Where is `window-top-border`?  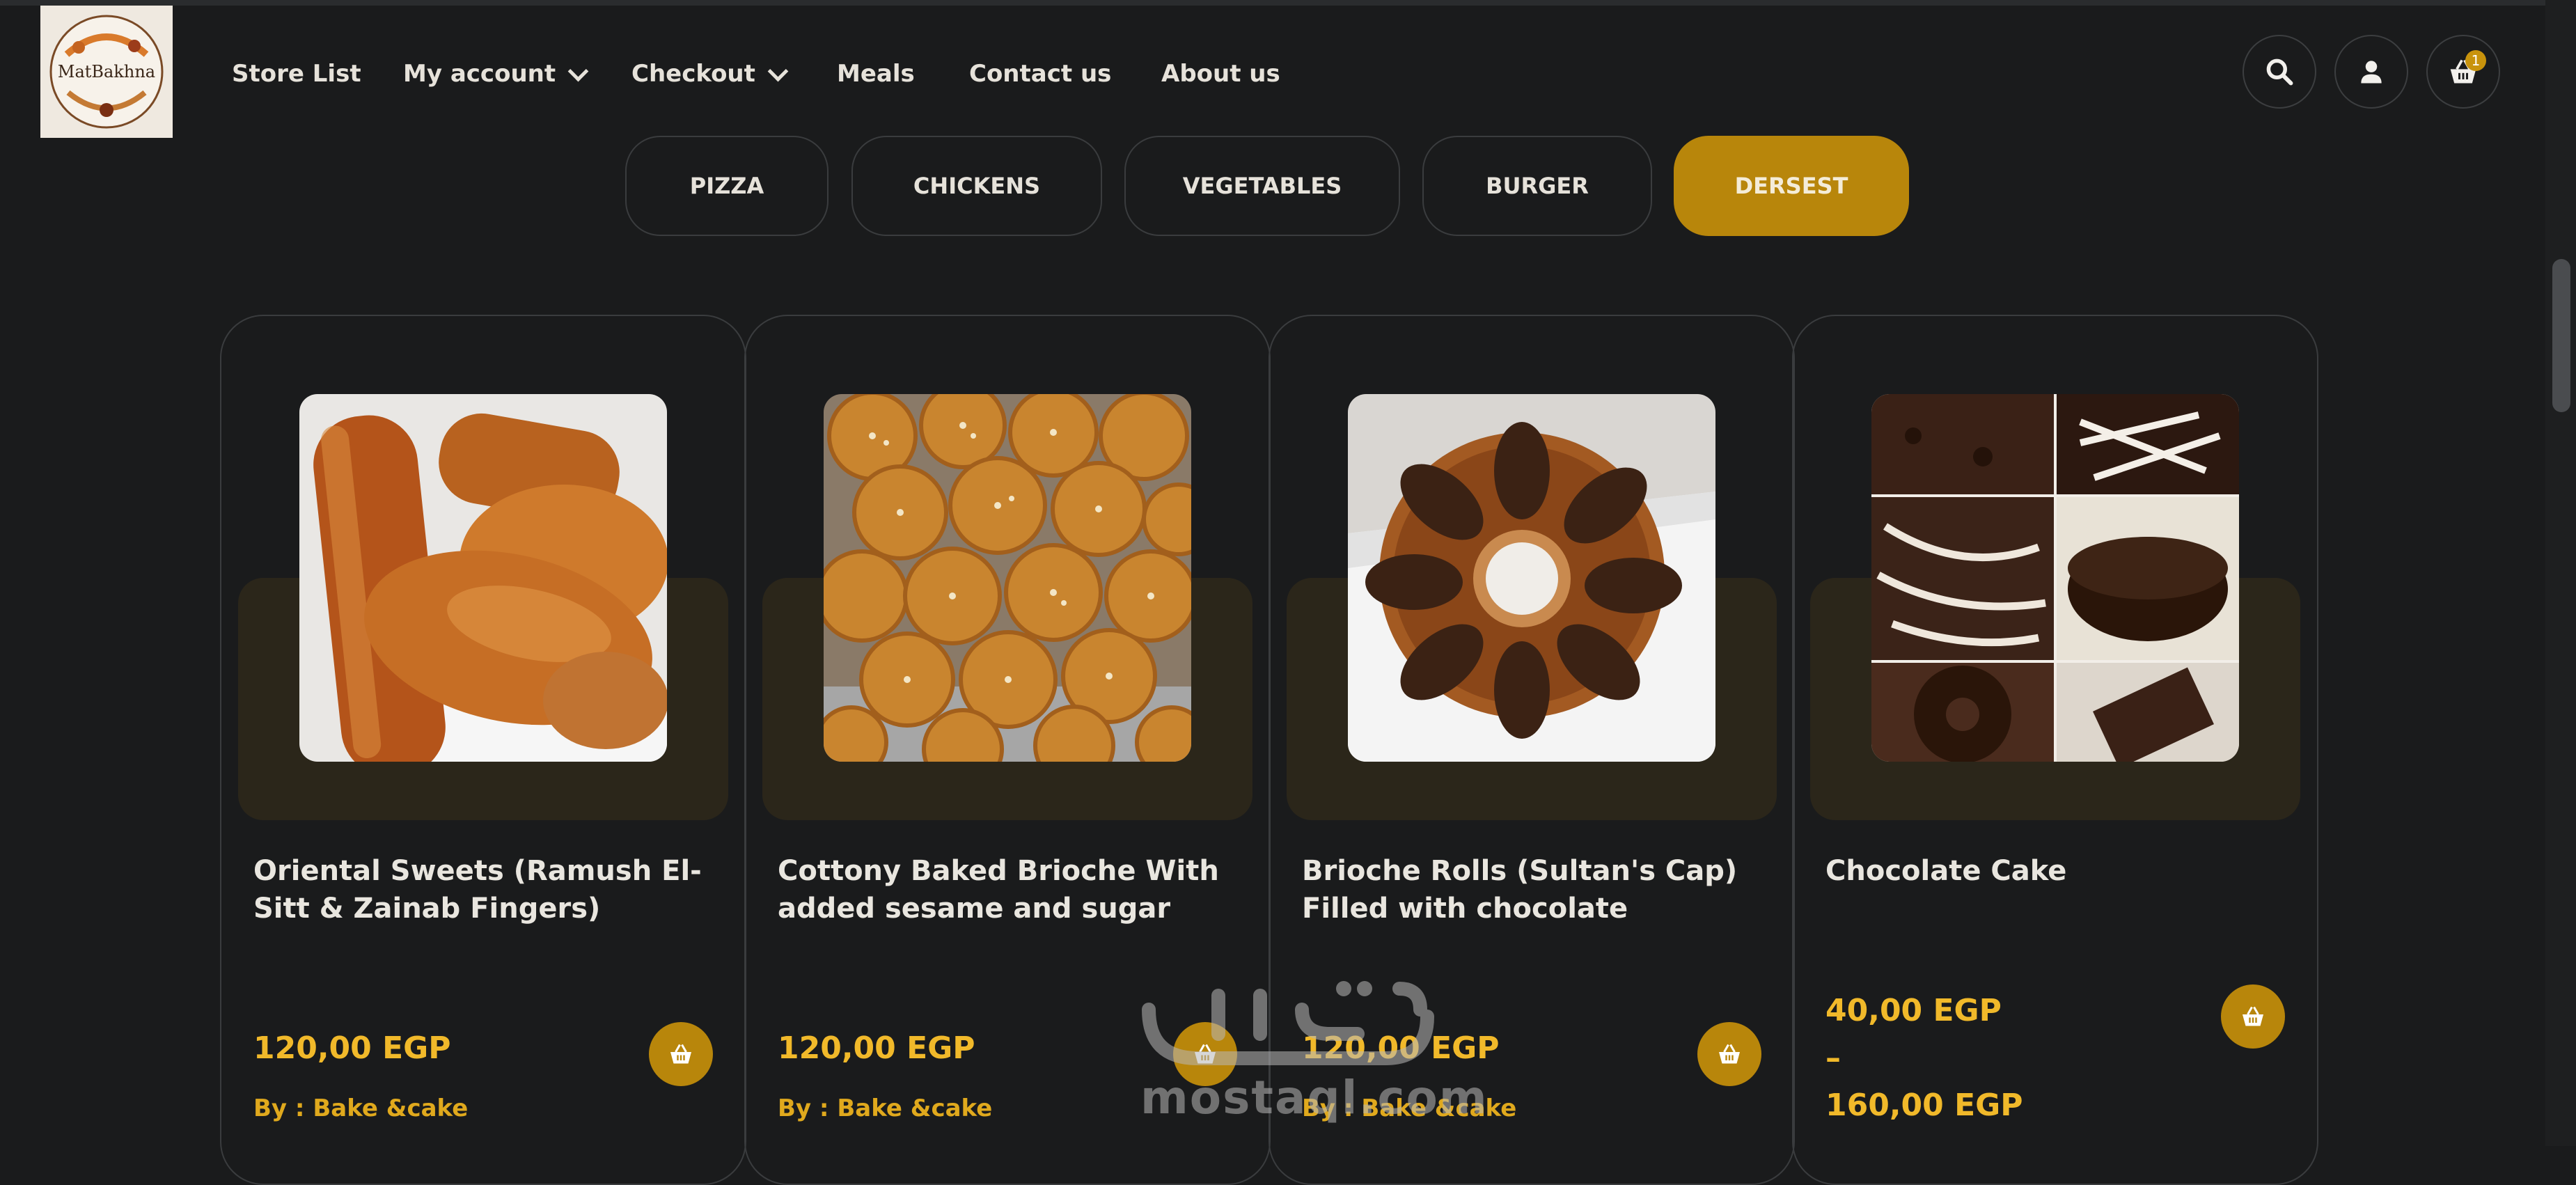
window-top-border is located at coordinates (1288, 3).